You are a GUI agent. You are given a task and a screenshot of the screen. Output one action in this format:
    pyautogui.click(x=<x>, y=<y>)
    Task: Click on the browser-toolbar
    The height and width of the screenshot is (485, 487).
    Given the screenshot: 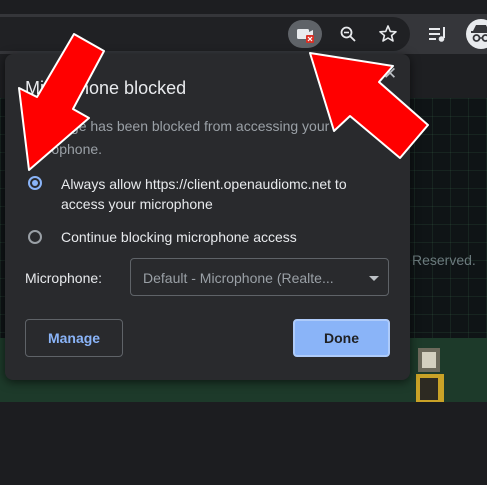 What is the action you would take?
    pyautogui.click(x=243, y=34)
    